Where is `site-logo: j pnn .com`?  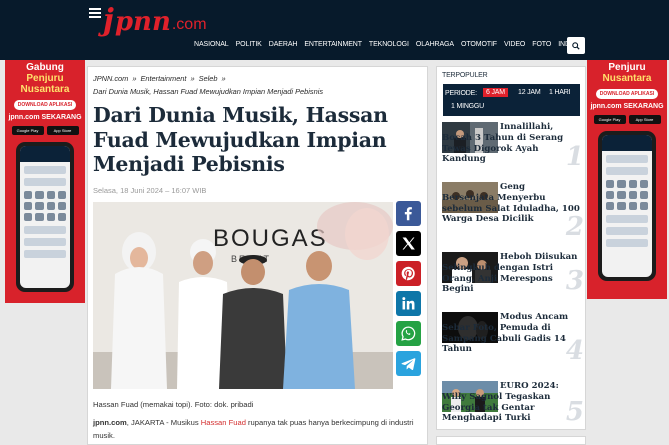
site-logo: j pnn .com is located at coordinates (155, 20).